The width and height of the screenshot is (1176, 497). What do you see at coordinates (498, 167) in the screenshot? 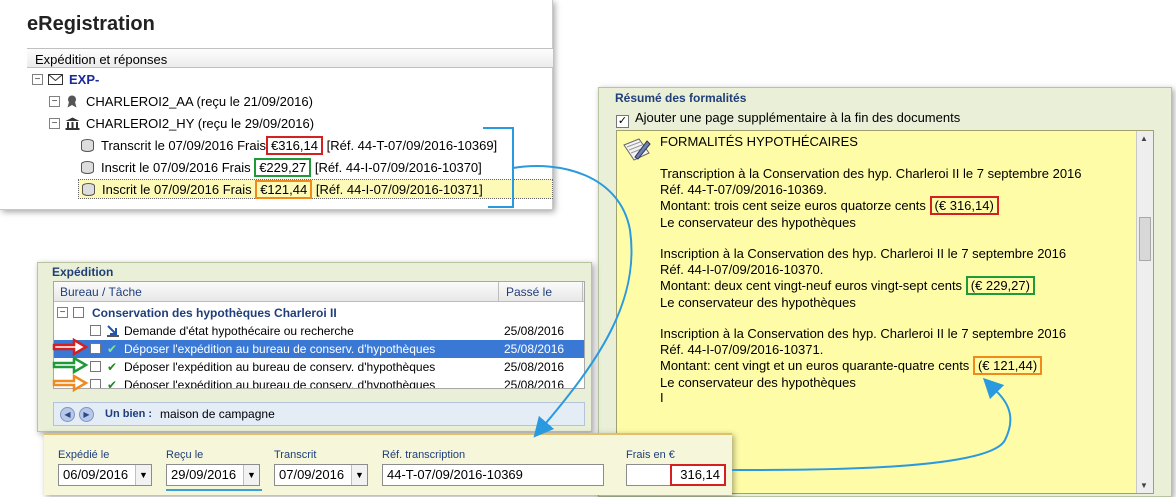
I see `bracket-line` at bounding box center [498, 167].